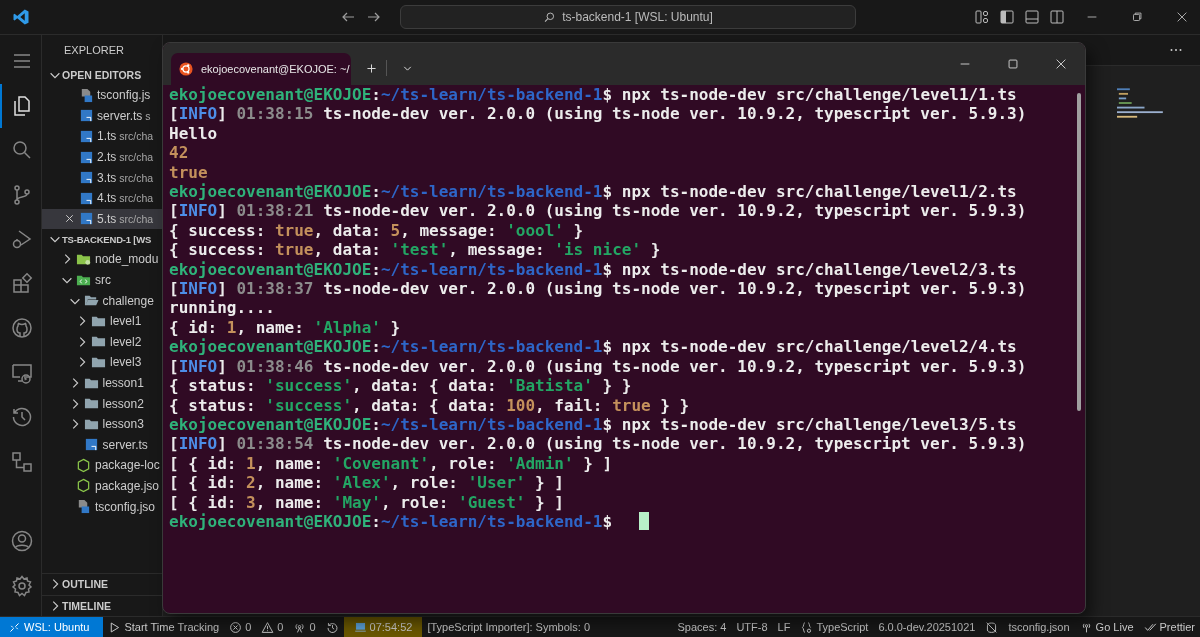 The width and height of the screenshot is (1200, 637). I want to click on editor-file-name: 5.ts, so click(107, 218).